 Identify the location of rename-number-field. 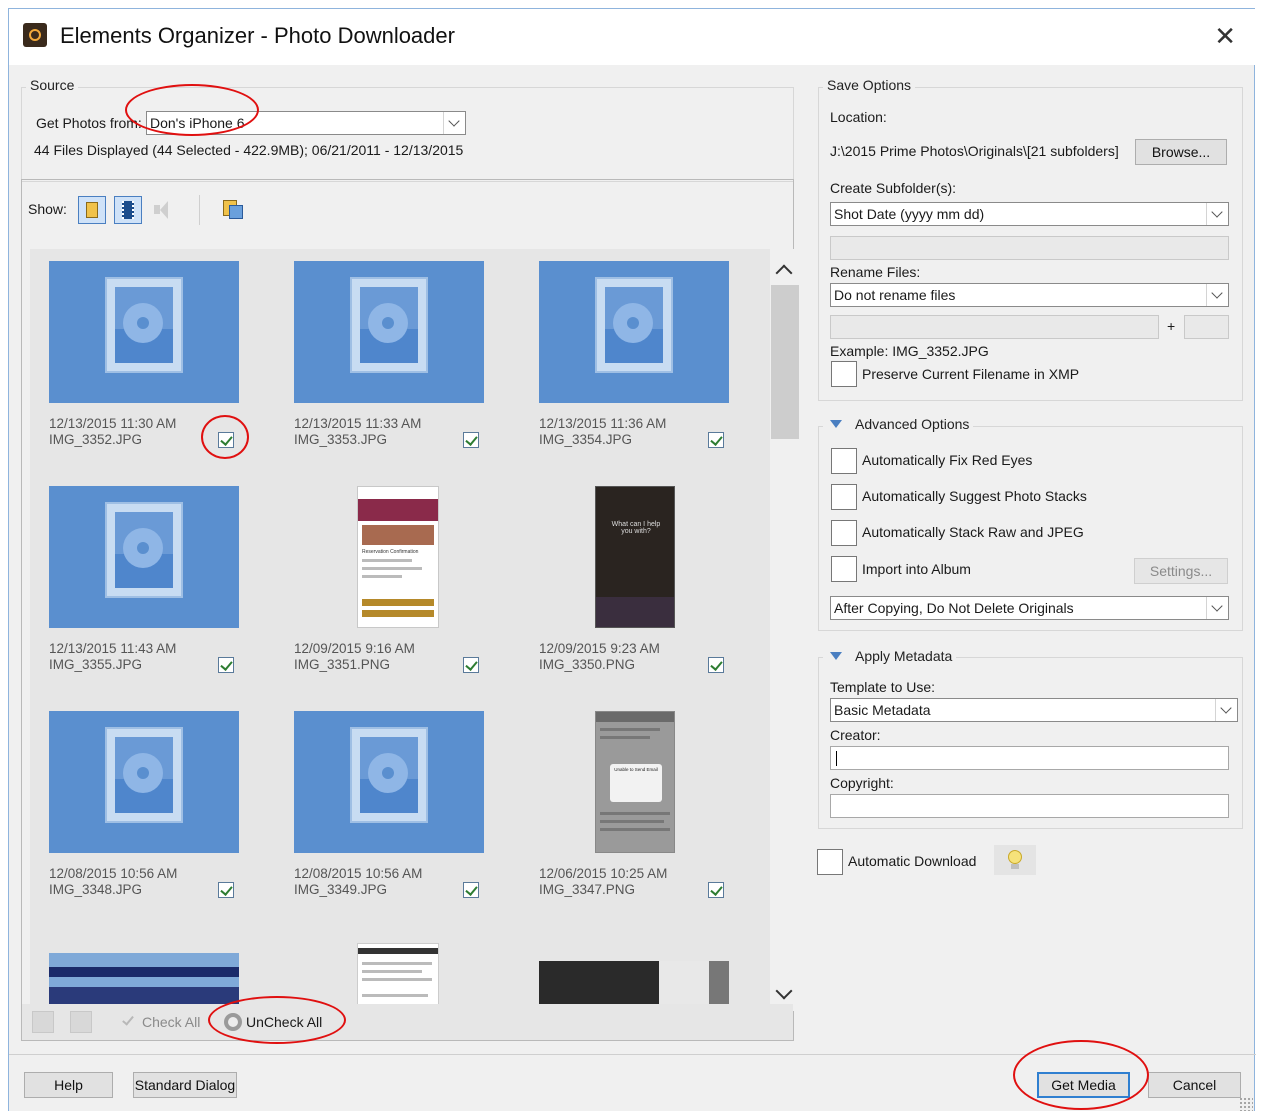
(1206, 327).